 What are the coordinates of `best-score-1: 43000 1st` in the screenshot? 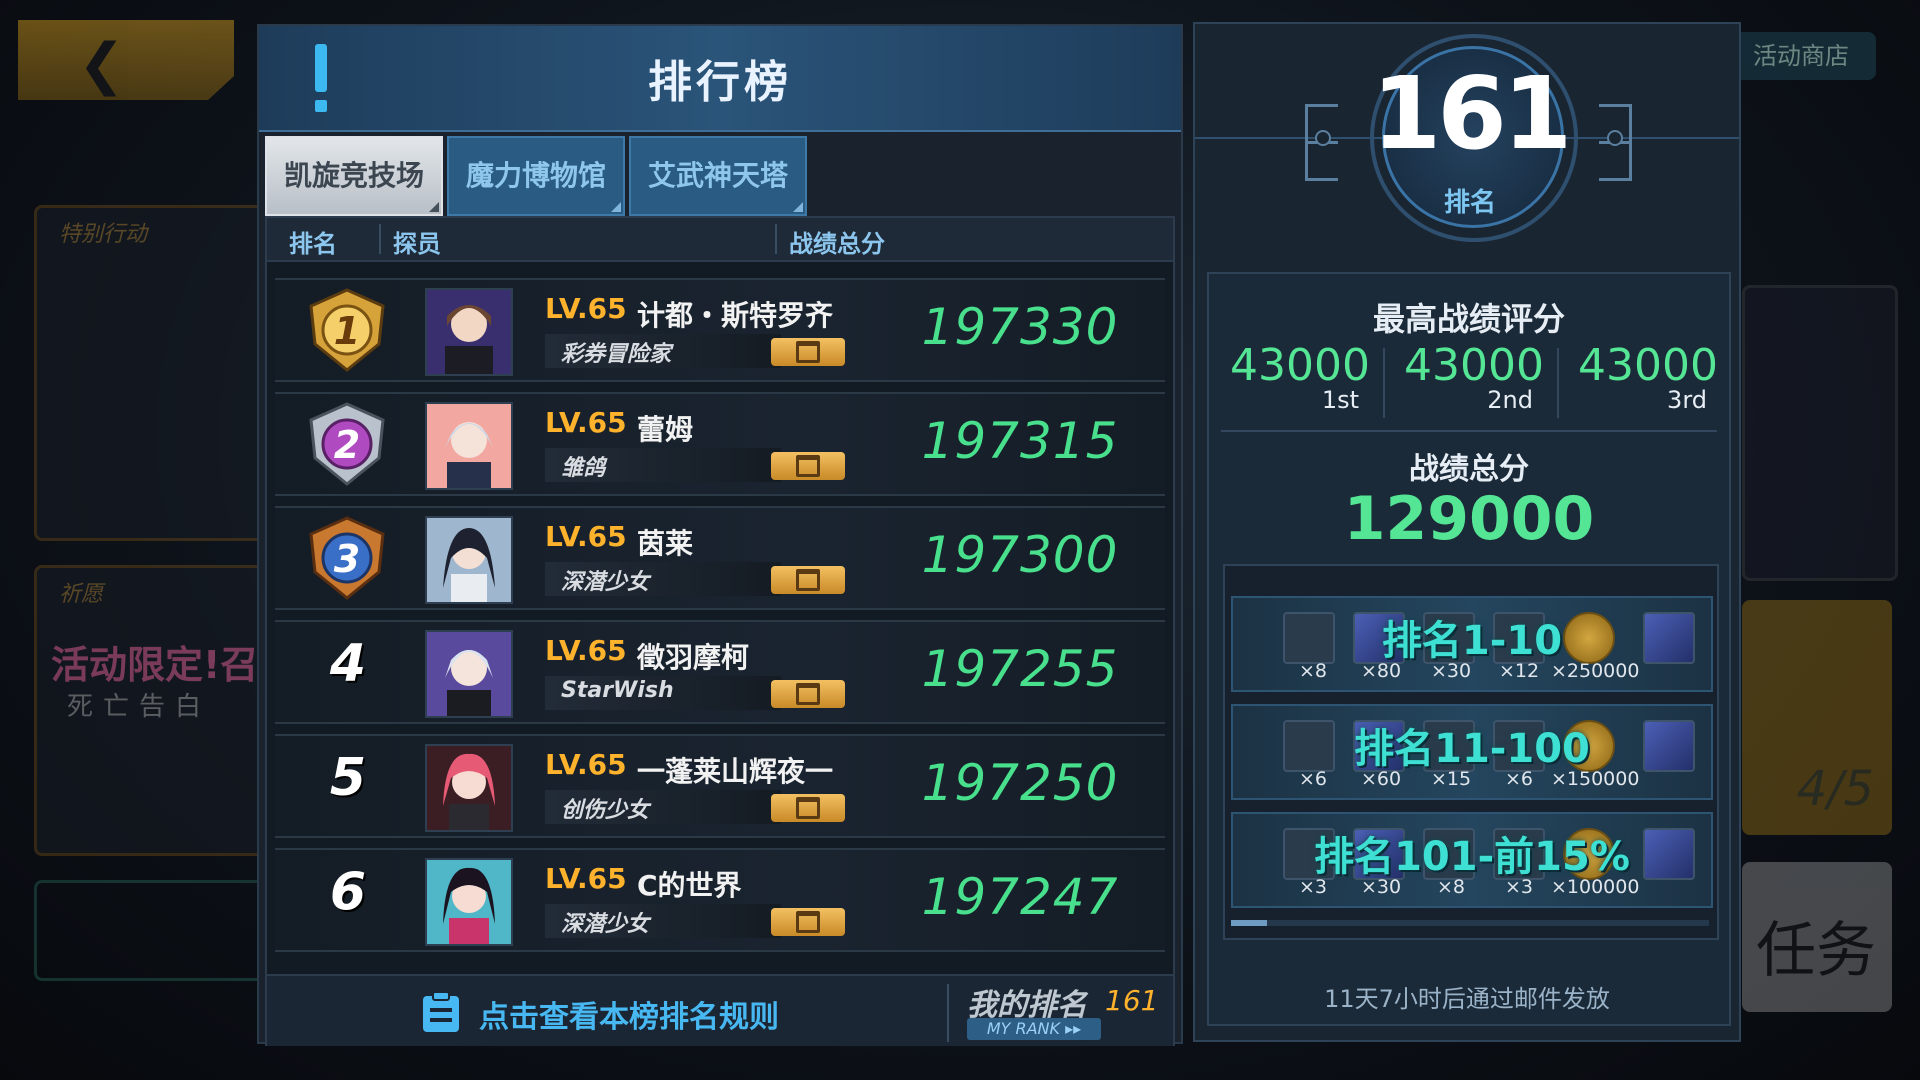 It's located at (1300, 385).